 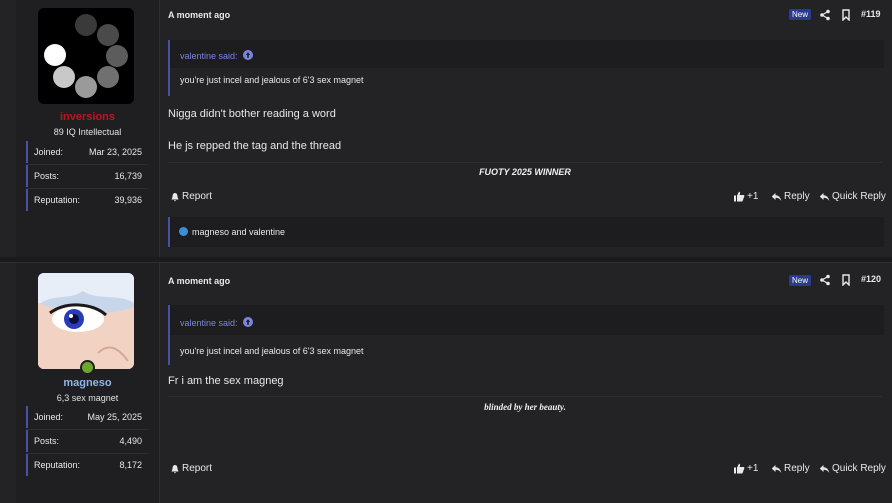 I want to click on username: magneso, so click(x=87, y=383).